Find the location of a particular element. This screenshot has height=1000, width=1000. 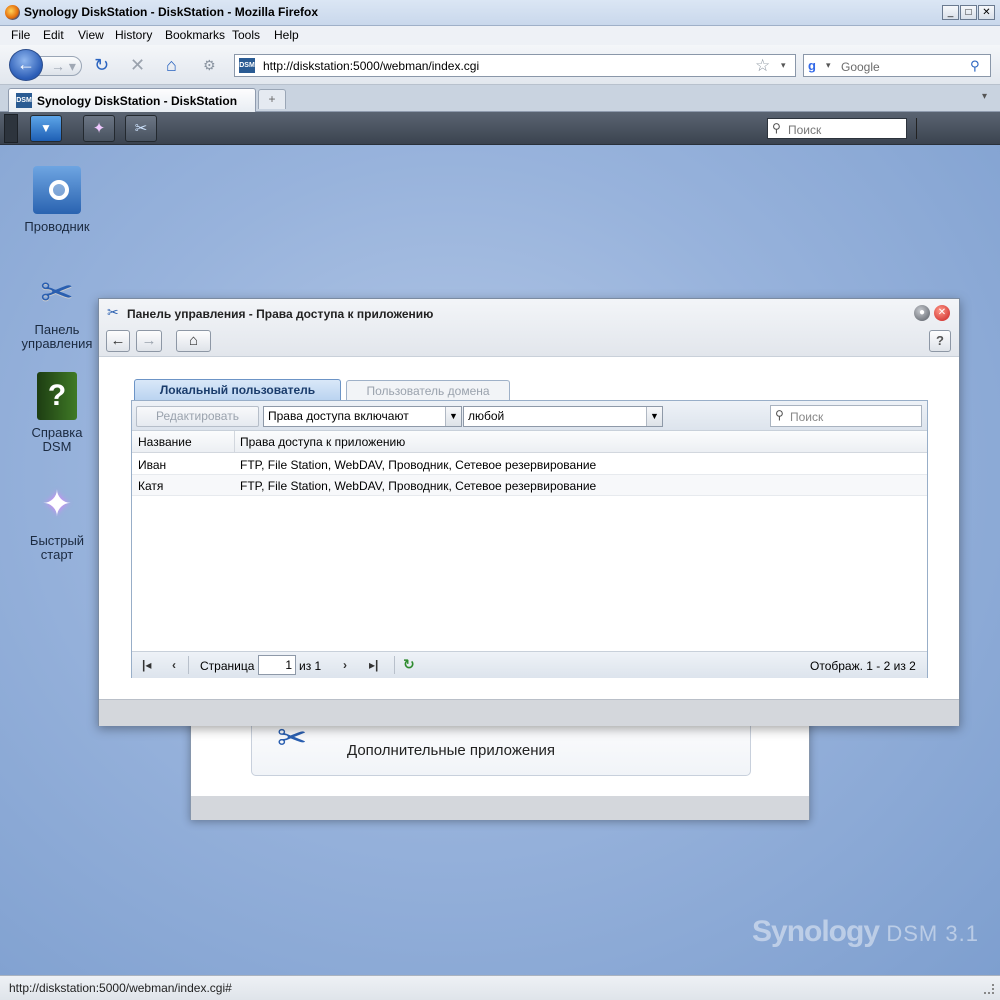

edit-button: Редактировать is located at coordinates (197, 416).